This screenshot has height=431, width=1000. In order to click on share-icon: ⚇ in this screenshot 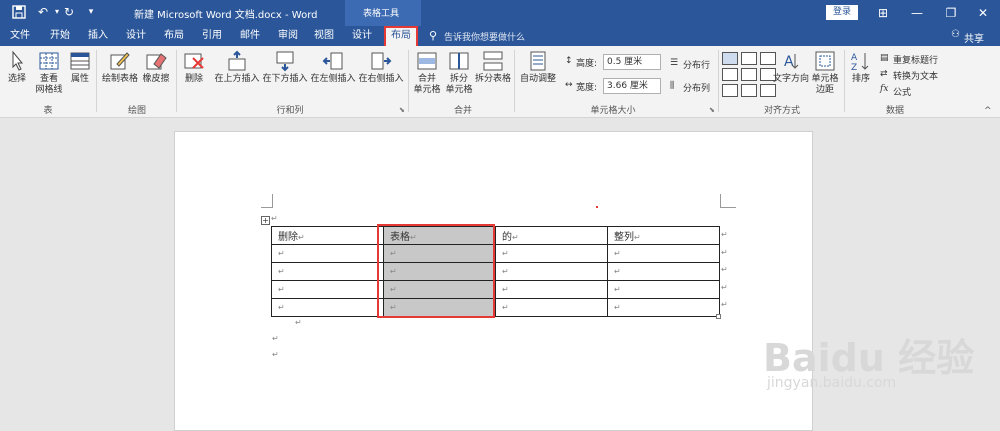, I will do `click(955, 34)`.